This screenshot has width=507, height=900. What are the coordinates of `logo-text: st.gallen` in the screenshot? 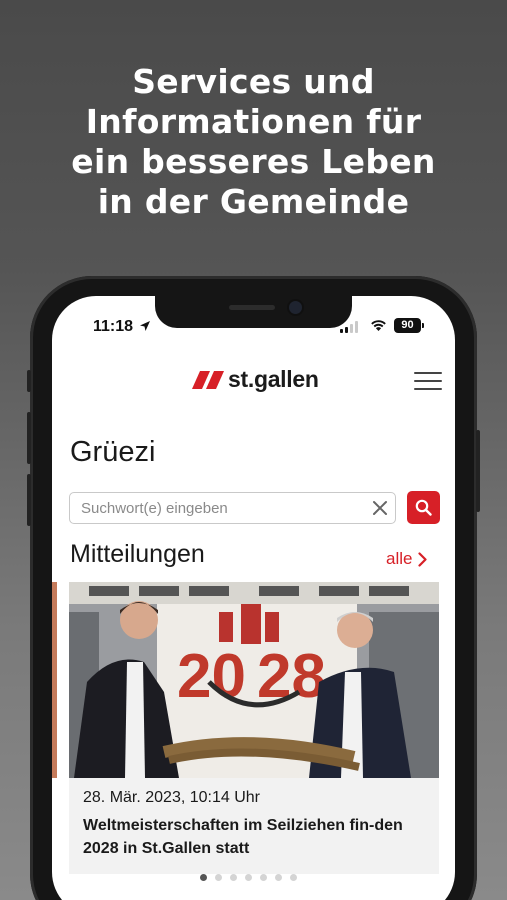 It's located at (273, 379).